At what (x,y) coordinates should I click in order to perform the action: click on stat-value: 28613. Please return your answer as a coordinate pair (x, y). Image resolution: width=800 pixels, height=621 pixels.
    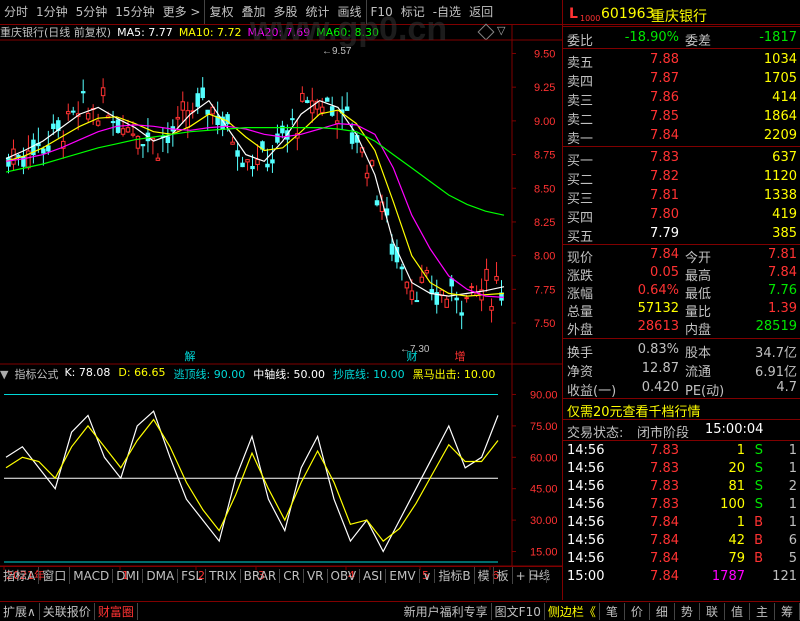
    Looking at the image, I should click on (658, 326).